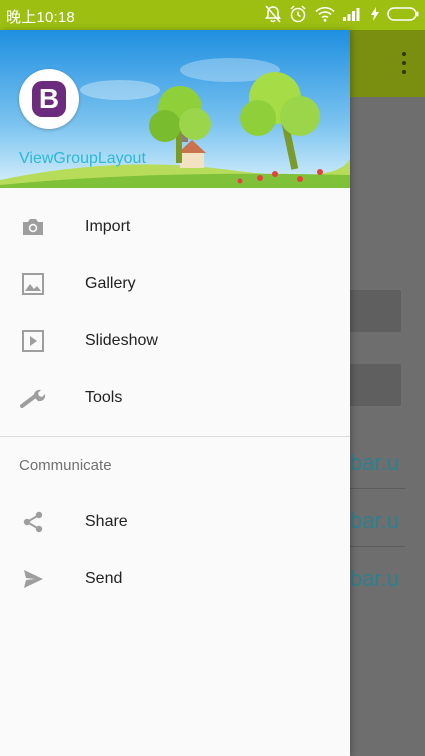  Describe the element at coordinates (273, 14) in the screenshot. I see `alarm-off-icon` at that location.